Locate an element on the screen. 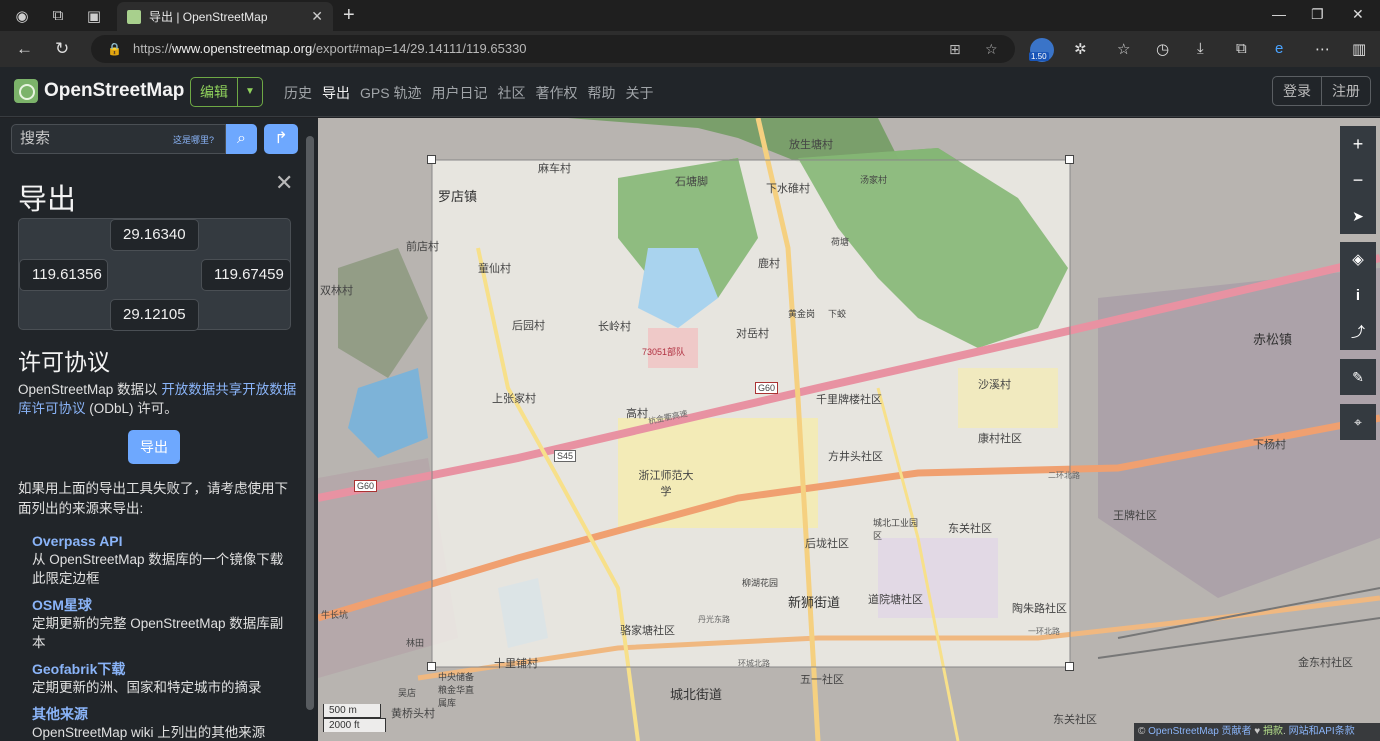 This screenshot has height=741, width=1380. attribution-link: OpenStreetMap 贡献者 is located at coordinates (1199, 731).